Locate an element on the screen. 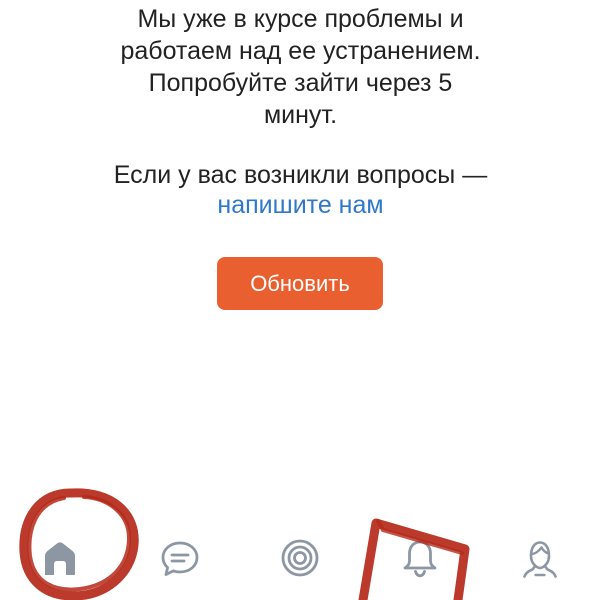 This screenshot has width=601, height=600. bell-icon is located at coordinates (420, 559).